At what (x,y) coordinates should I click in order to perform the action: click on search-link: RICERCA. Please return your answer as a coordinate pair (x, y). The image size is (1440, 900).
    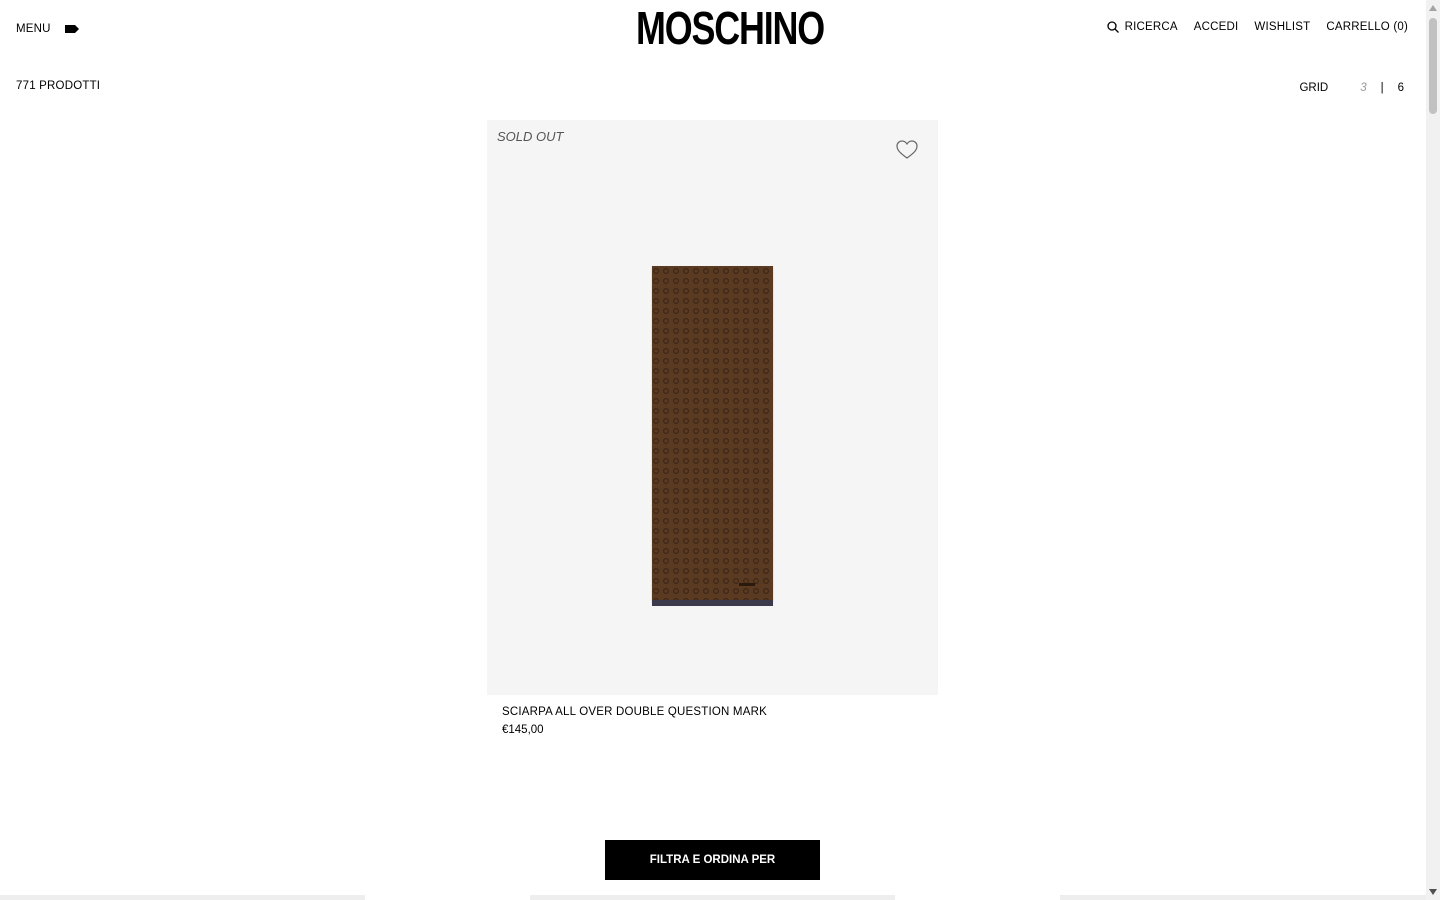
    Looking at the image, I should click on (1142, 27).